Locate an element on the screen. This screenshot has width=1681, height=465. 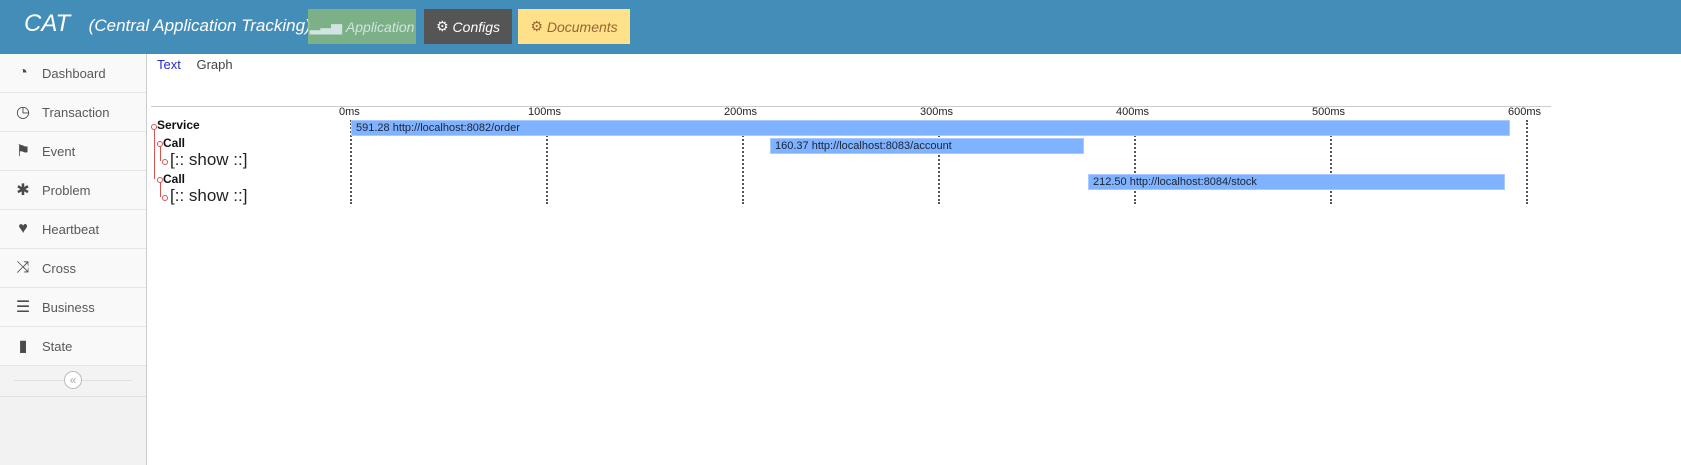
span-bar-stock: 212.50 http://localhost:8084/stock is located at coordinates (1296, 182).